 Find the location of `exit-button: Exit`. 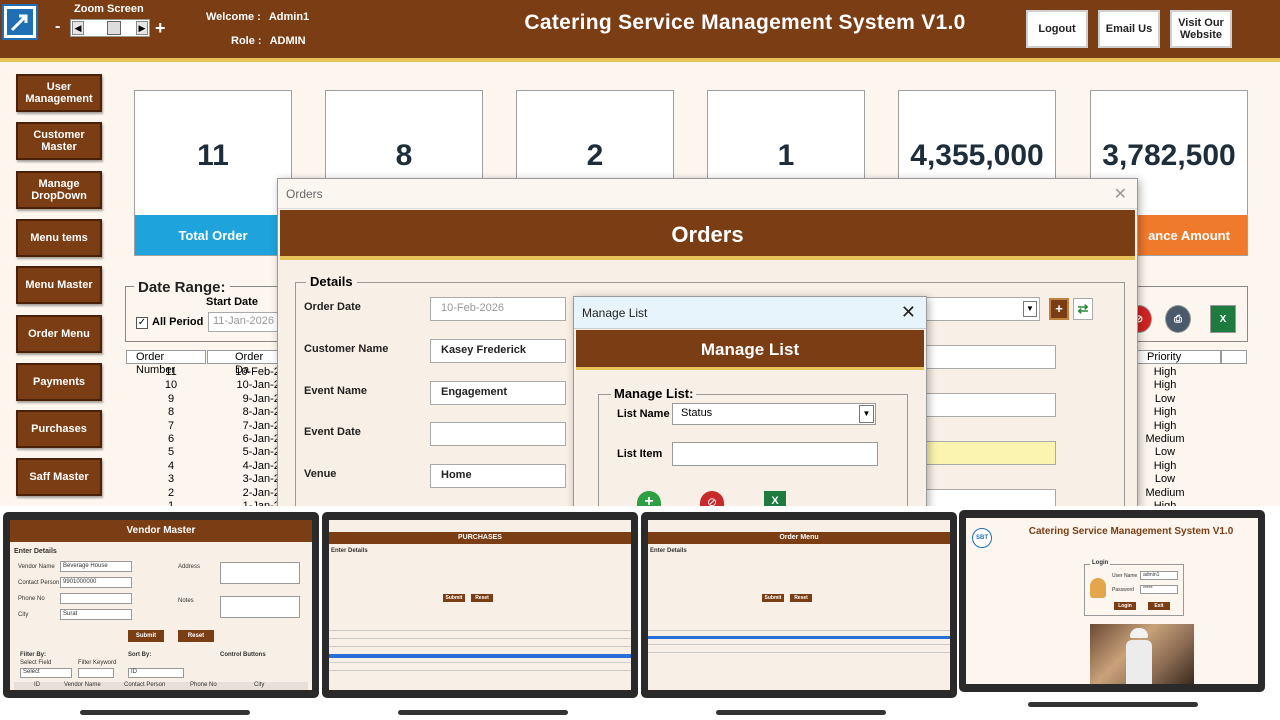

exit-button: Exit is located at coordinates (1159, 606).